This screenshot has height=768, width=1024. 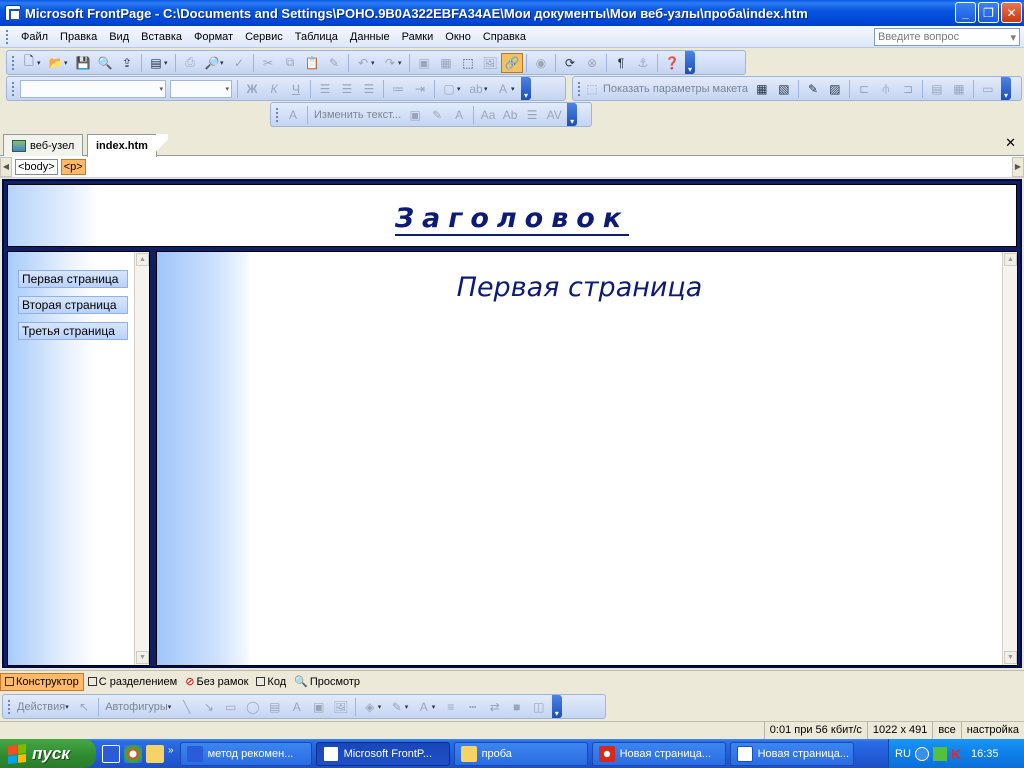 What do you see at coordinates (83, 63) in the screenshot?
I see `save-icon: 💾` at bounding box center [83, 63].